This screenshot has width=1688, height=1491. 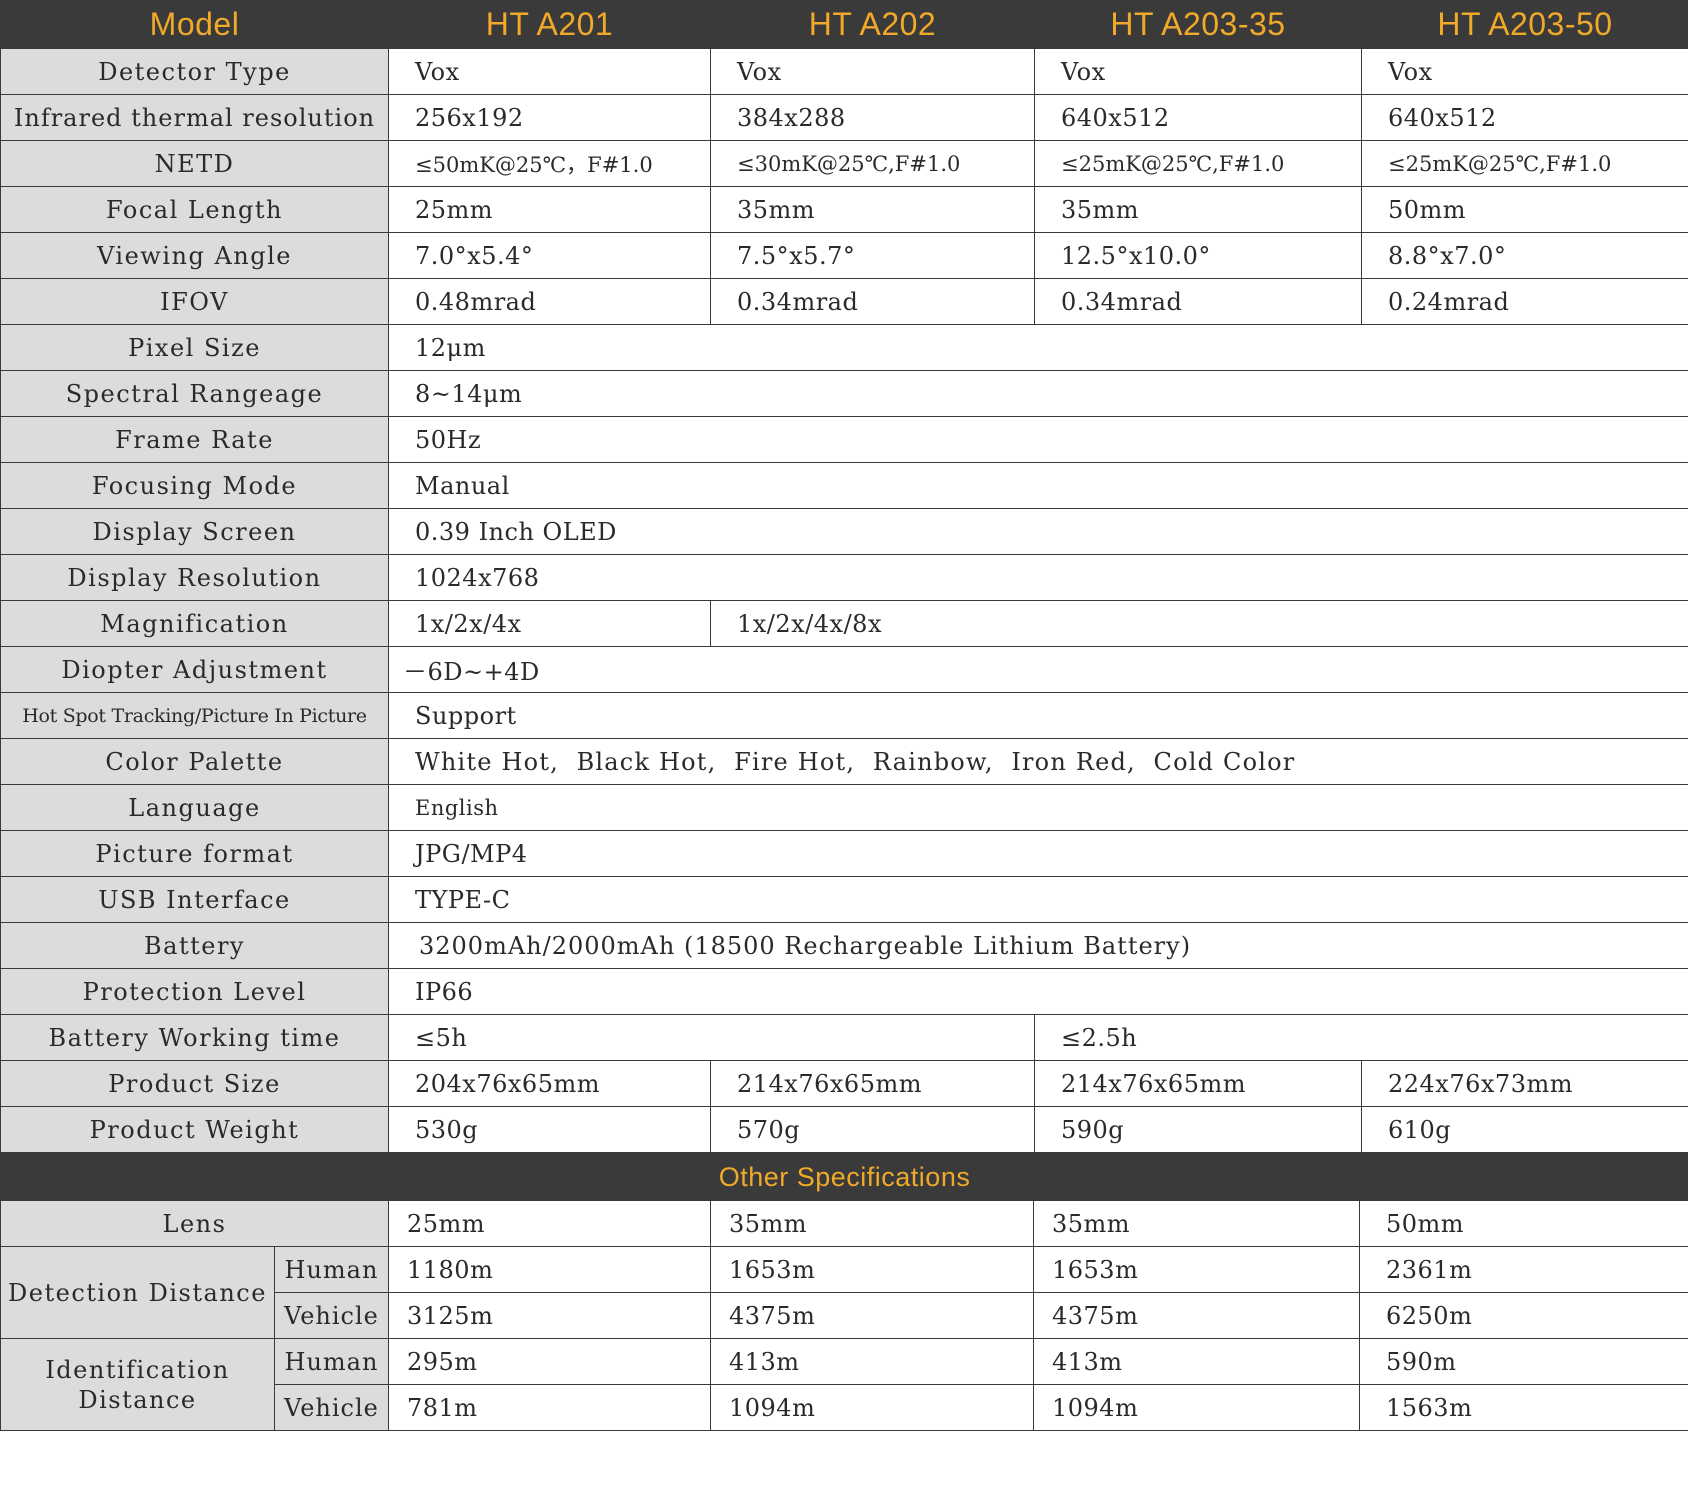 I want to click on row-label: Diopter Adjustment, so click(x=194, y=669).